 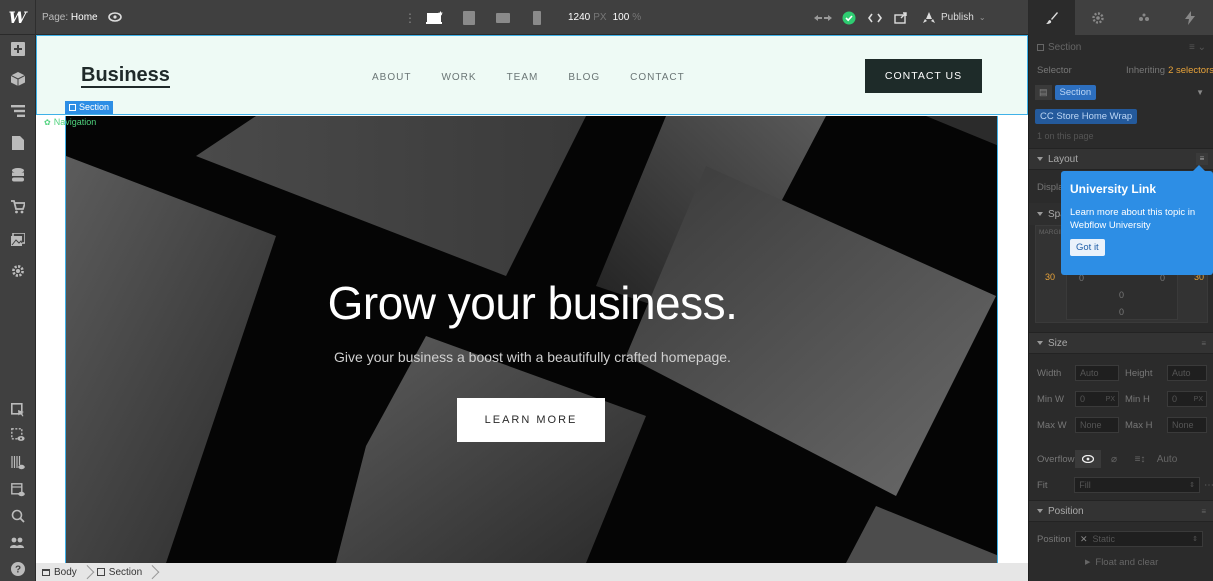 What do you see at coordinates (923, 76) in the screenshot?
I see `contact-us-button: CONTACT US` at bounding box center [923, 76].